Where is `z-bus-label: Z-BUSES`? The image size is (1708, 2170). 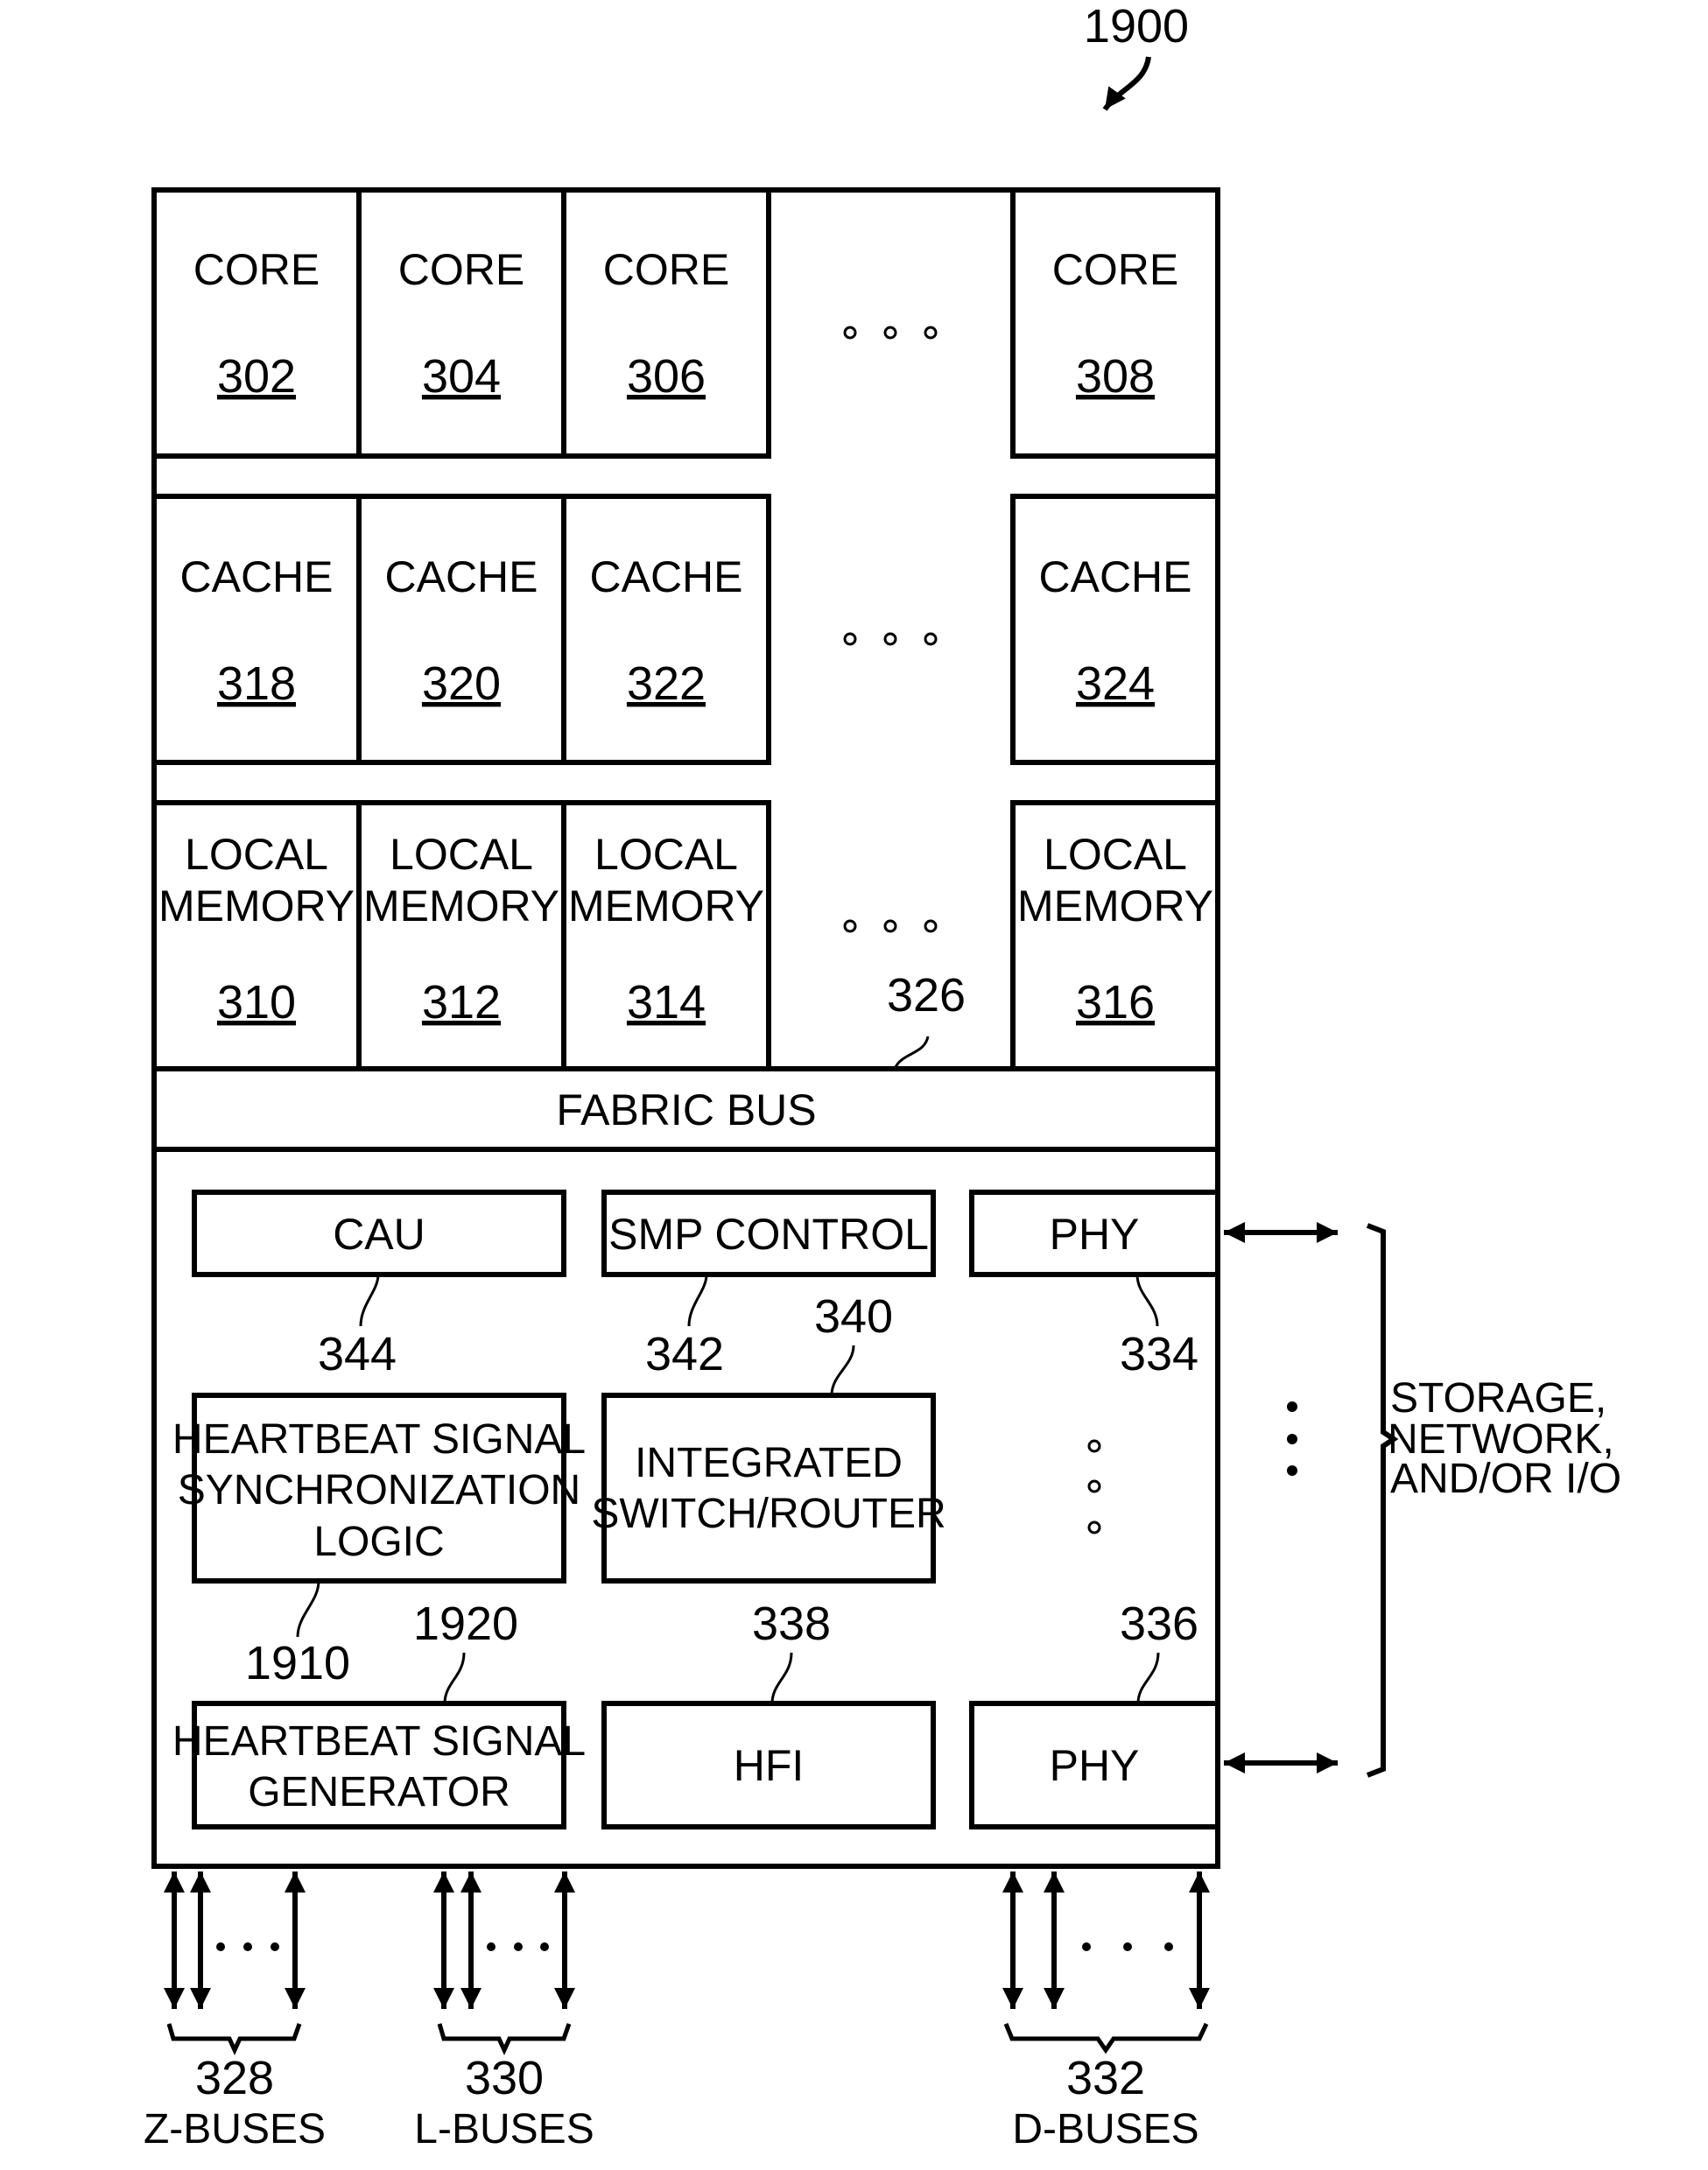
z-bus-label: Z-BUSES is located at coordinates (235, 2129).